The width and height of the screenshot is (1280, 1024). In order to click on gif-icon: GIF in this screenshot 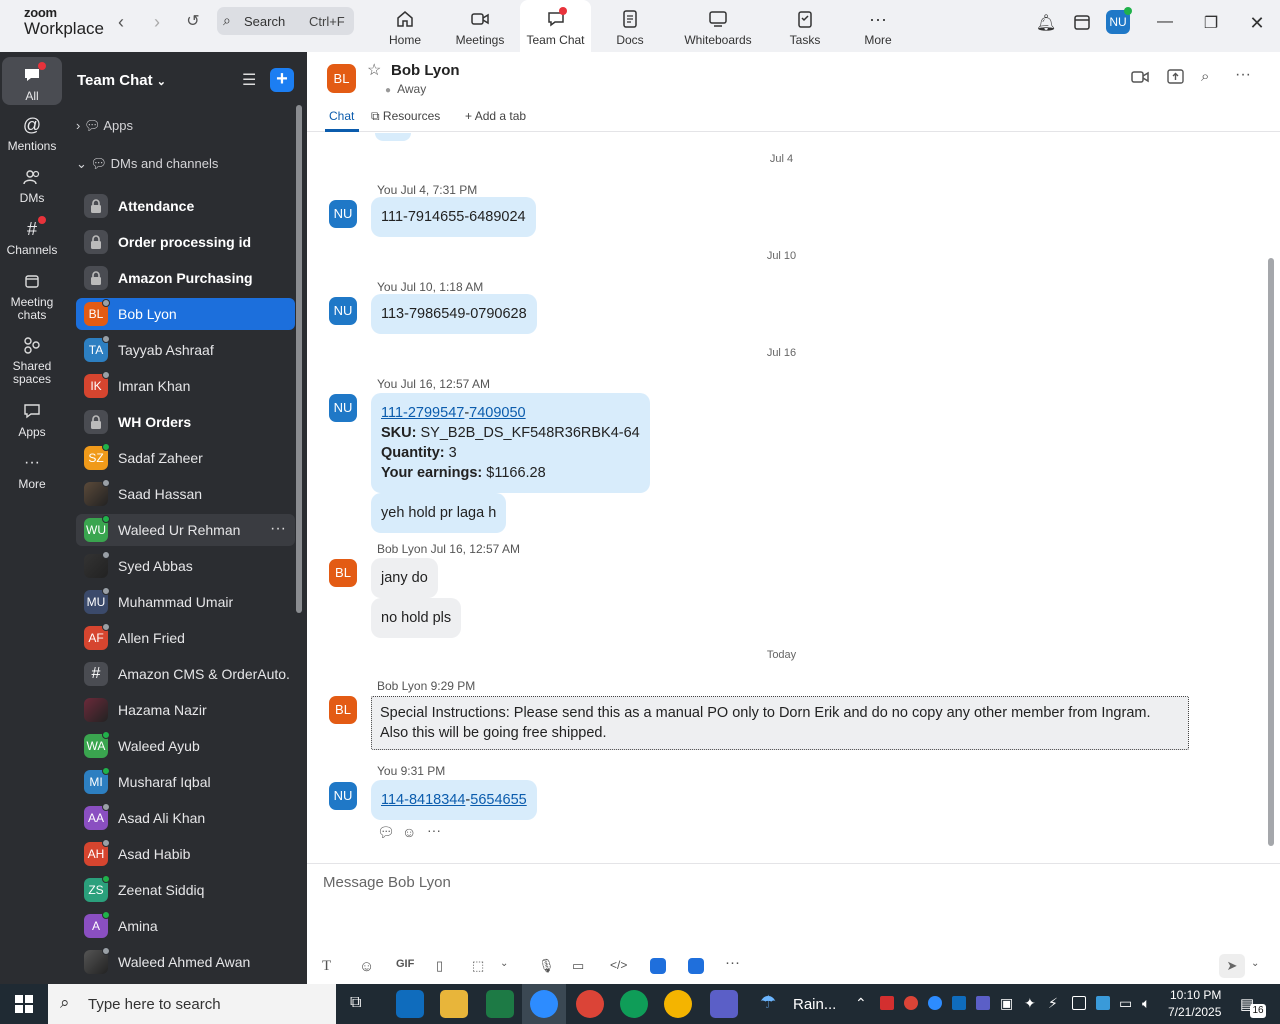, I will do `click(405, 964)`.